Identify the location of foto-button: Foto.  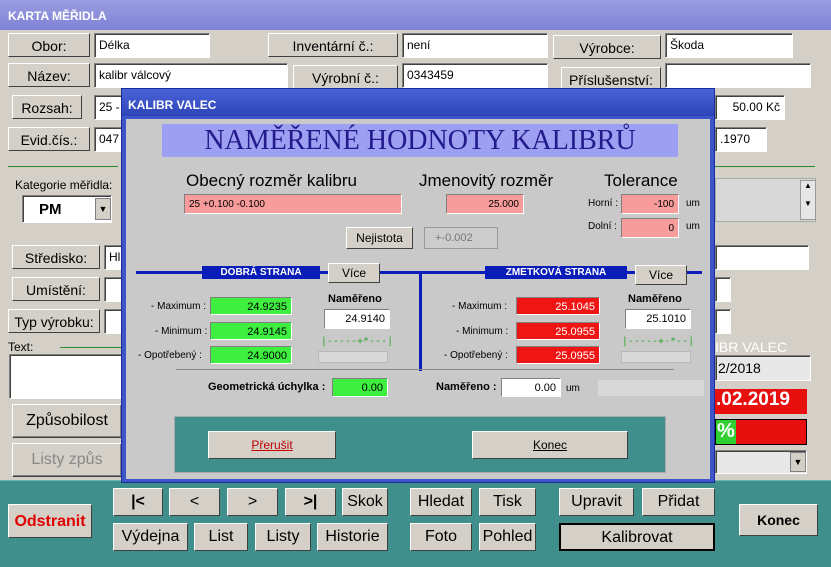
(441, 537).